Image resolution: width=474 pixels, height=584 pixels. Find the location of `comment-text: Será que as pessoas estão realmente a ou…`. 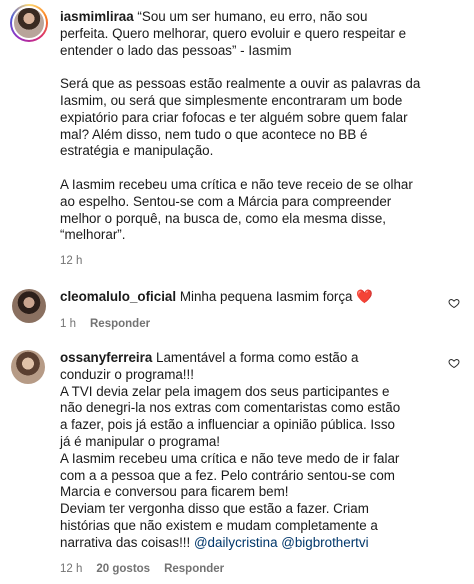

comment-text: Será que as pessoas estão realmente a ou… is located at coordinates (240, 84).